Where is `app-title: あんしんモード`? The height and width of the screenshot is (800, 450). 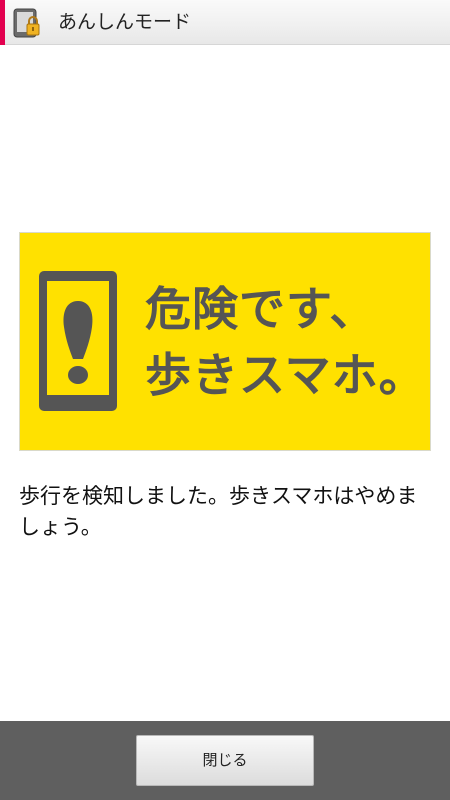 app-title: あんしんモード is located at coordinates (125, 22).